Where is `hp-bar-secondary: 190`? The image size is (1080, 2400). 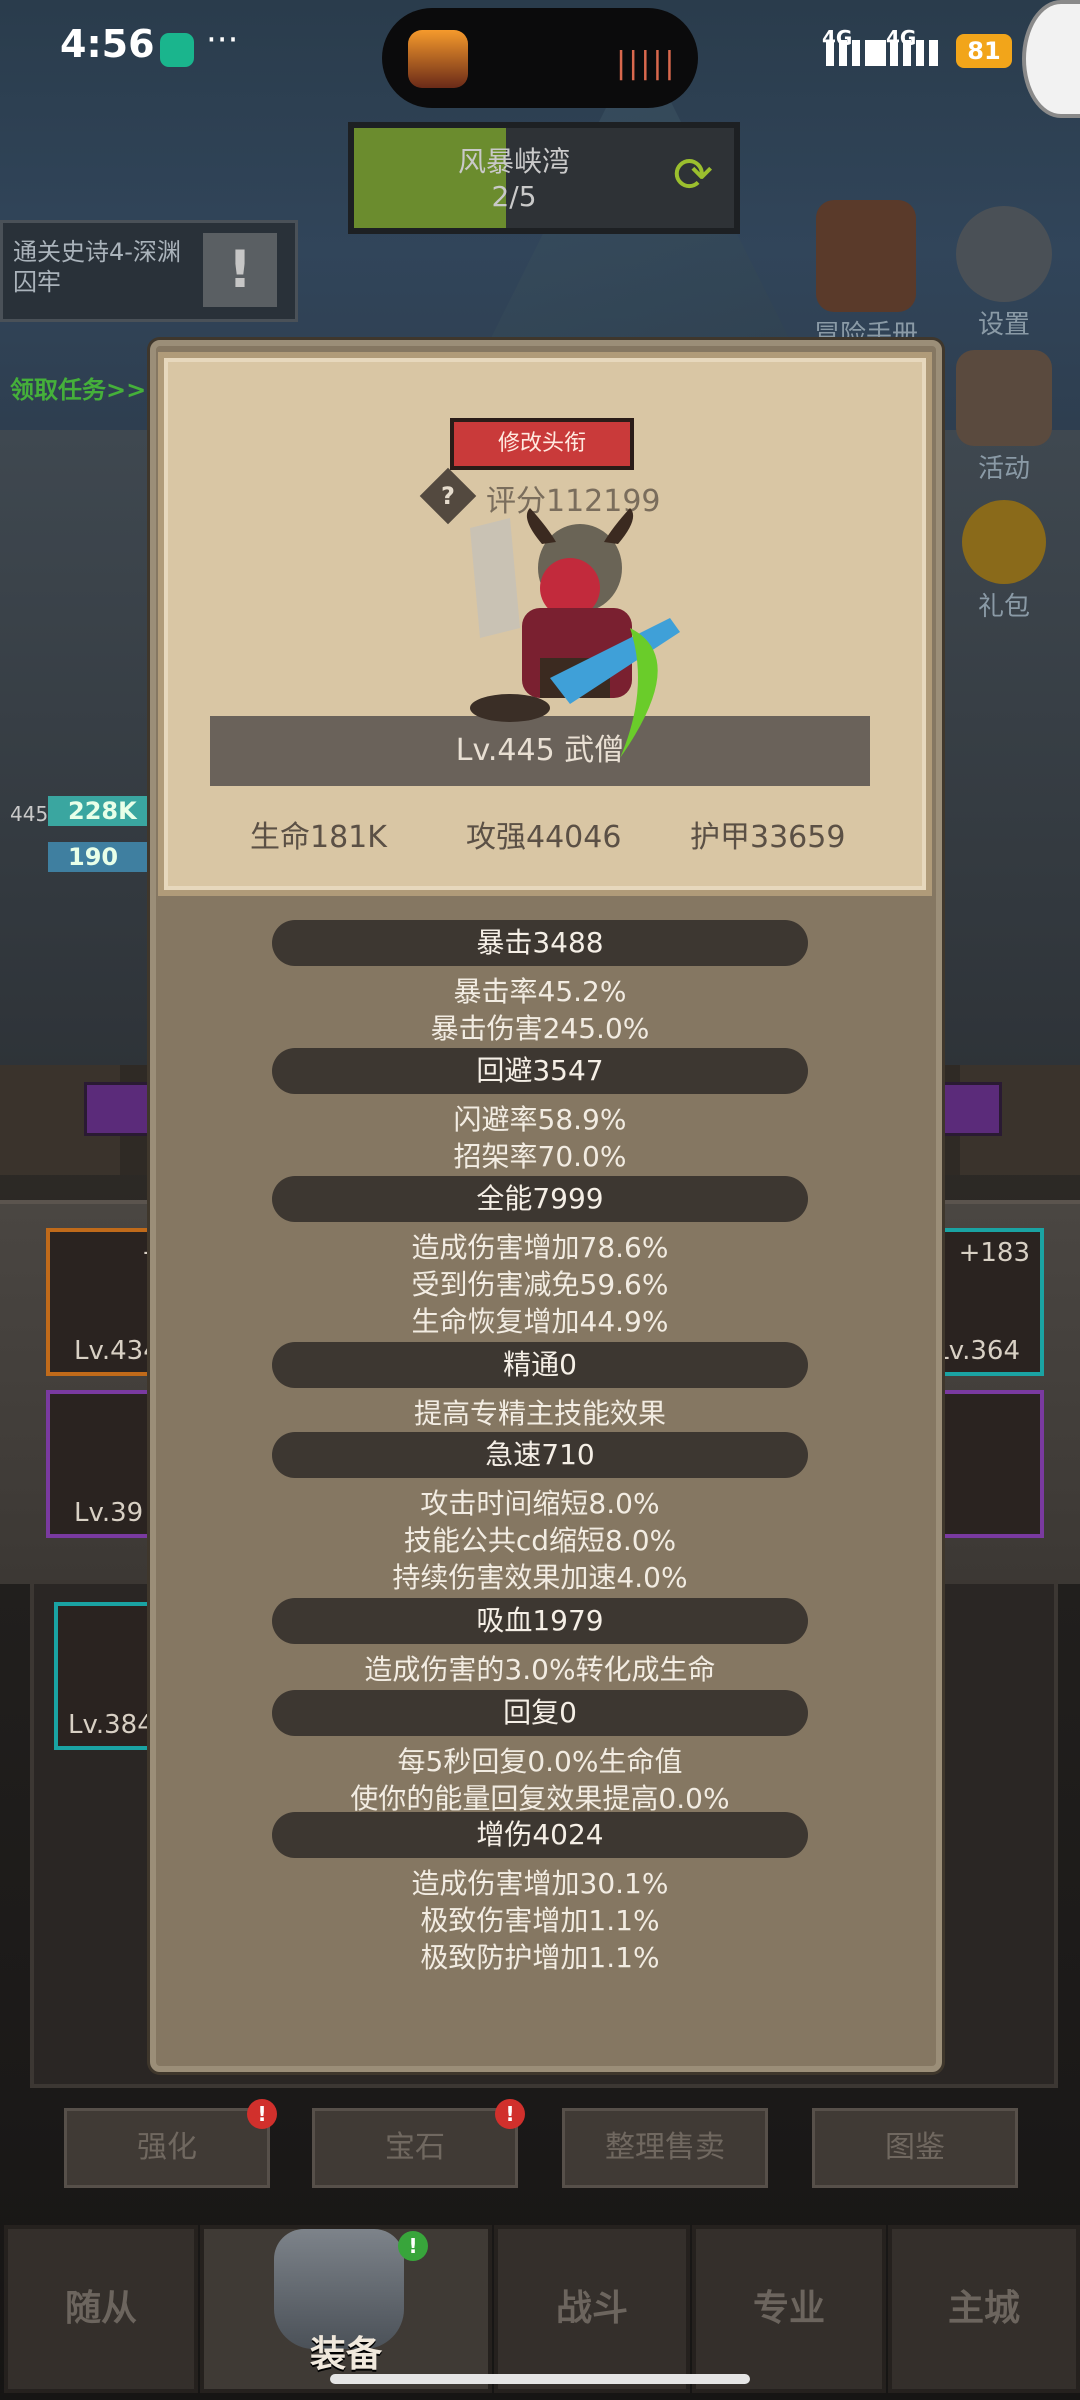 hp-bar-secondary: 190 is located at coordinates (98, 857).